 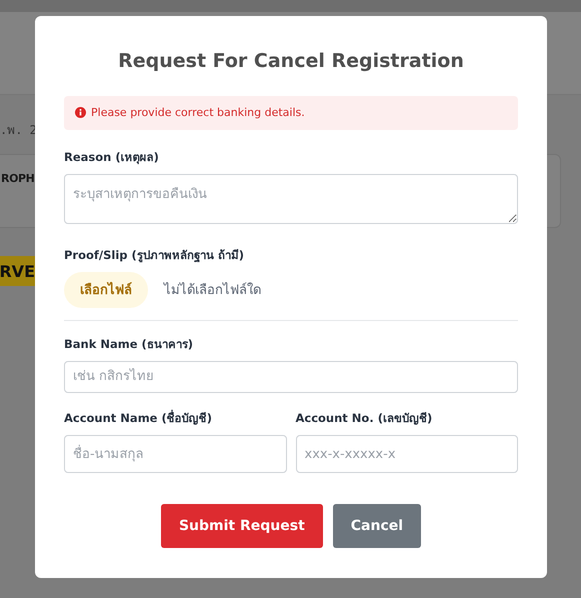 I want to click on field-label: Account Name (ชื่อบัญชี), so click(x=138, y=418).